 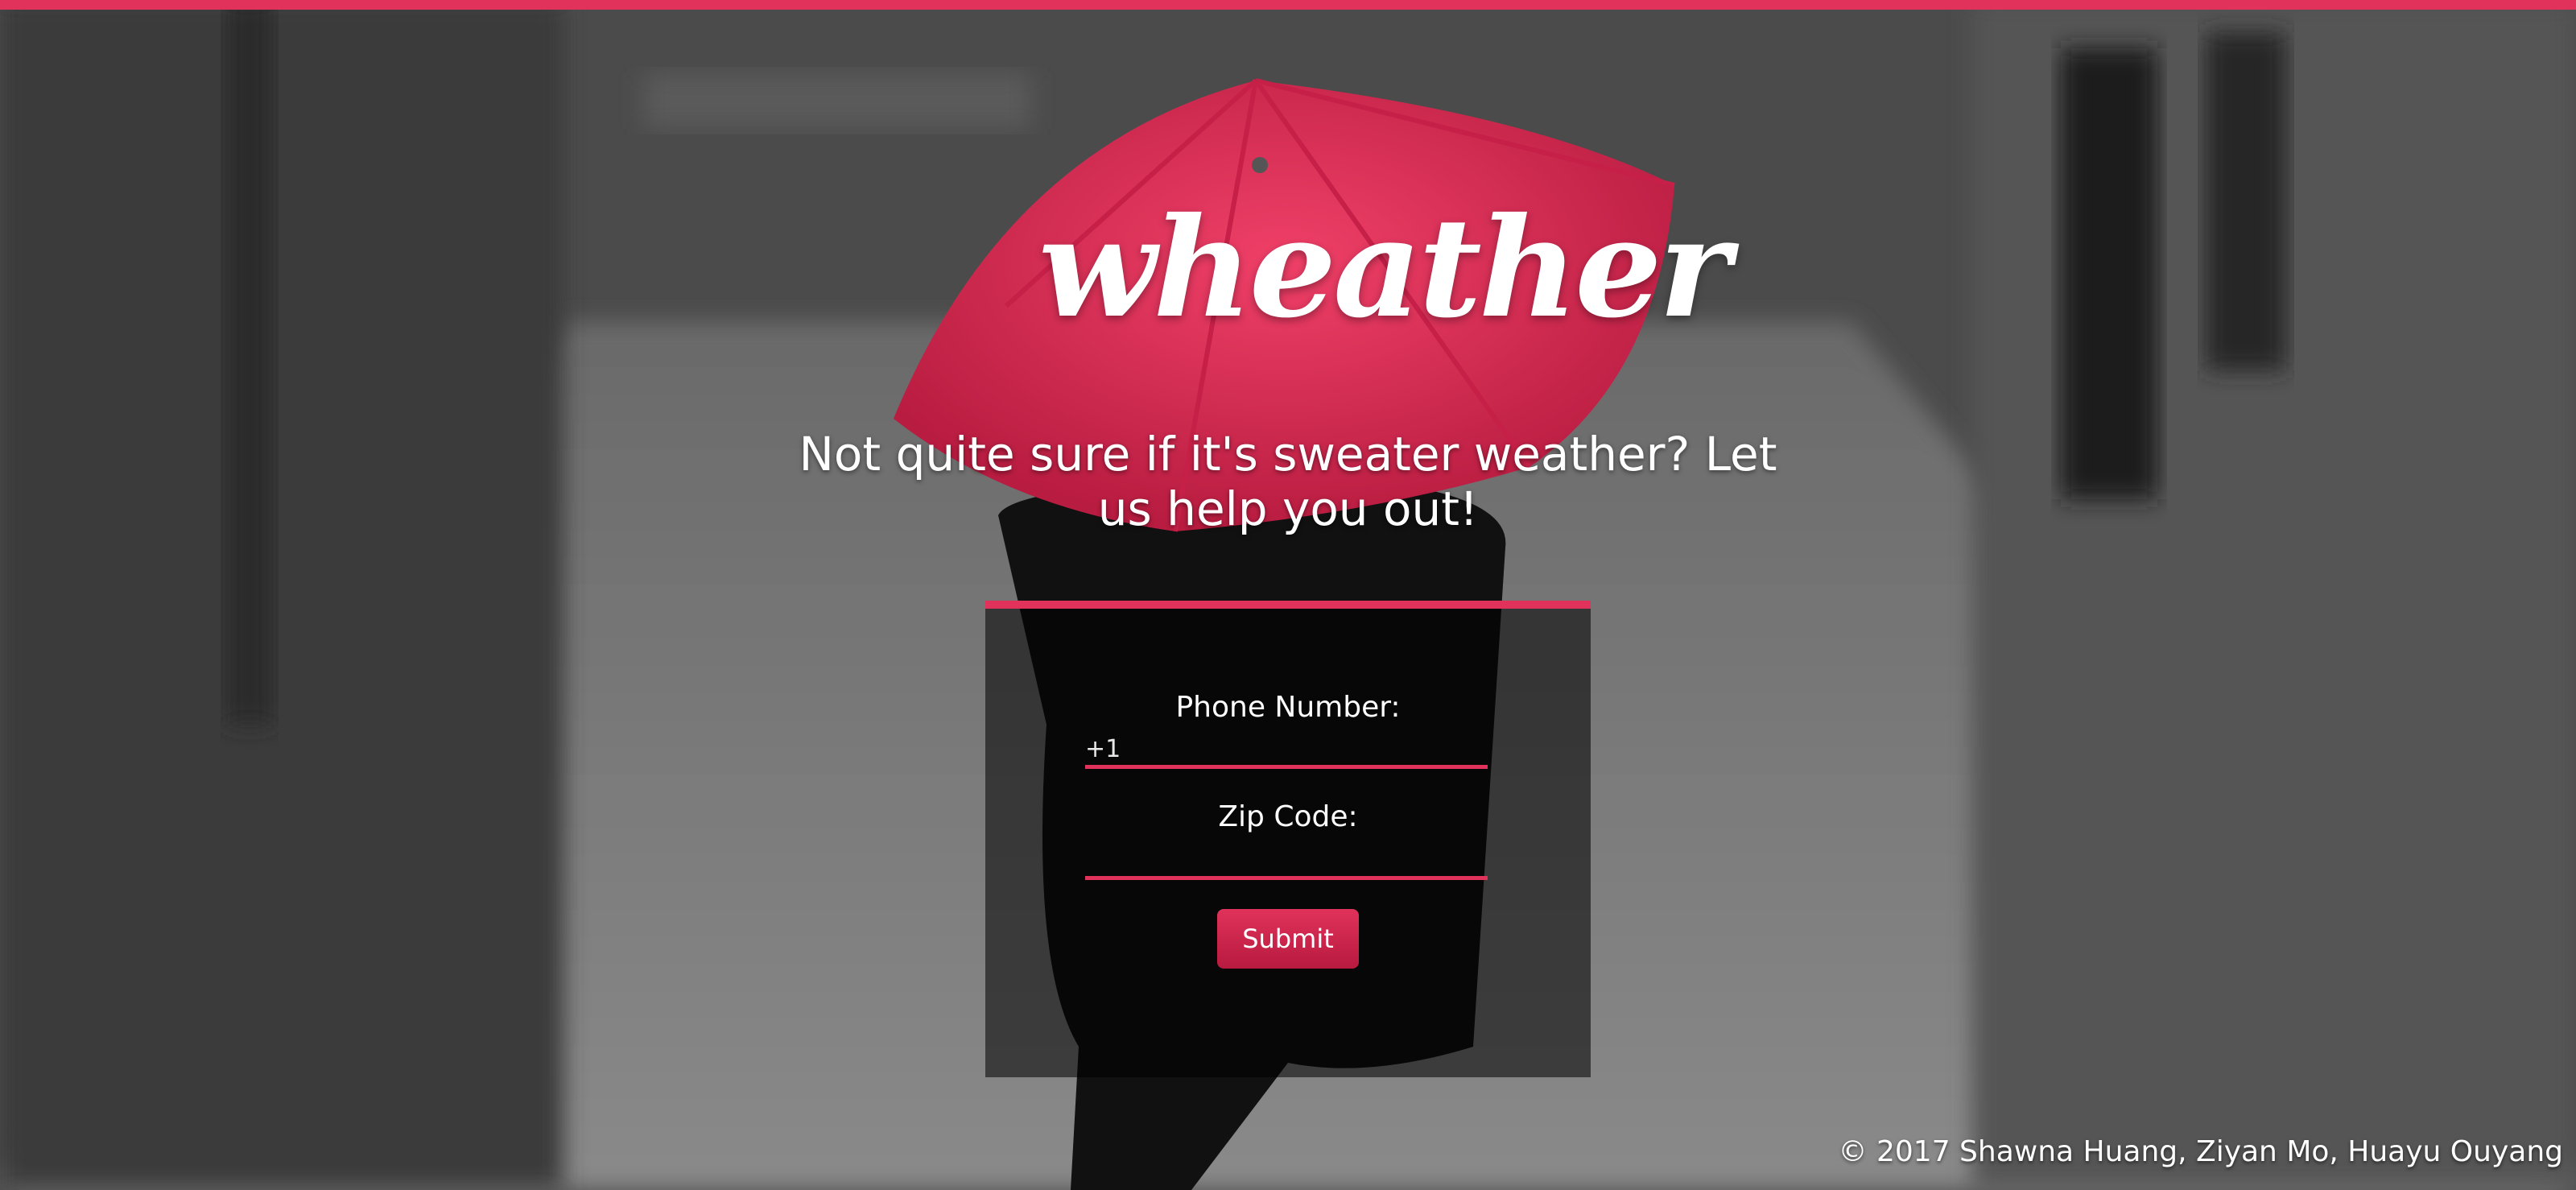 I want to click on submit-button: Submit, so click(x=1288, y=939).